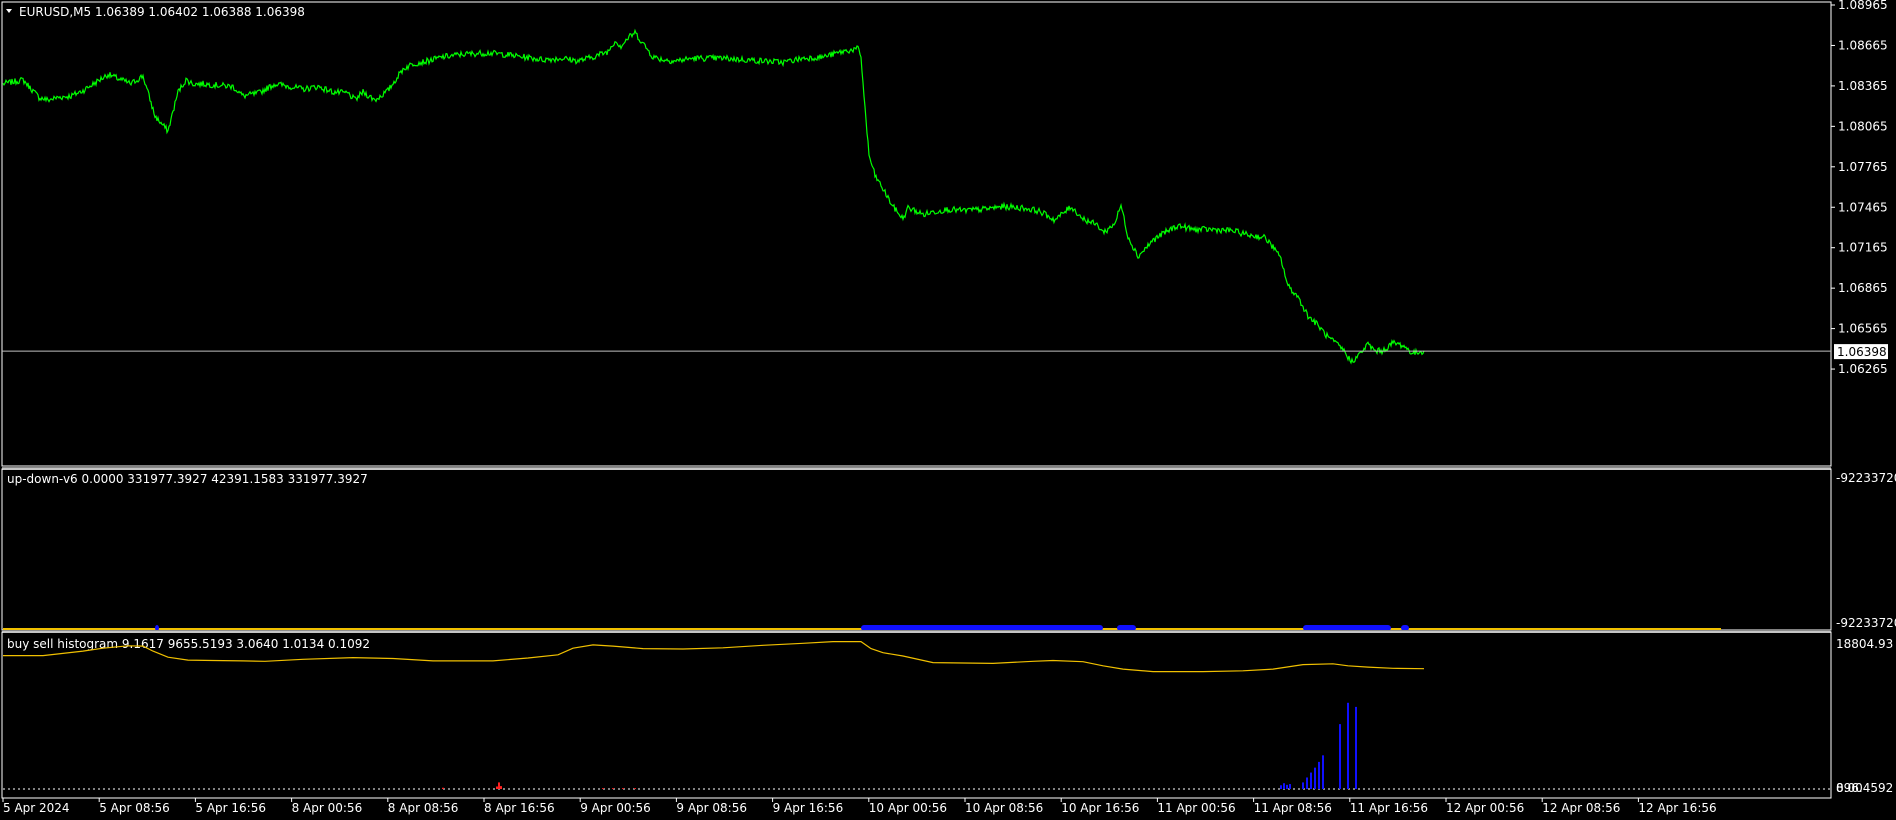 This screenshot has width=1896, height=820. Describe the element at coordinates (1866, 478) in the screenshot. I see `updown-scale-top: -92233720` at that location.